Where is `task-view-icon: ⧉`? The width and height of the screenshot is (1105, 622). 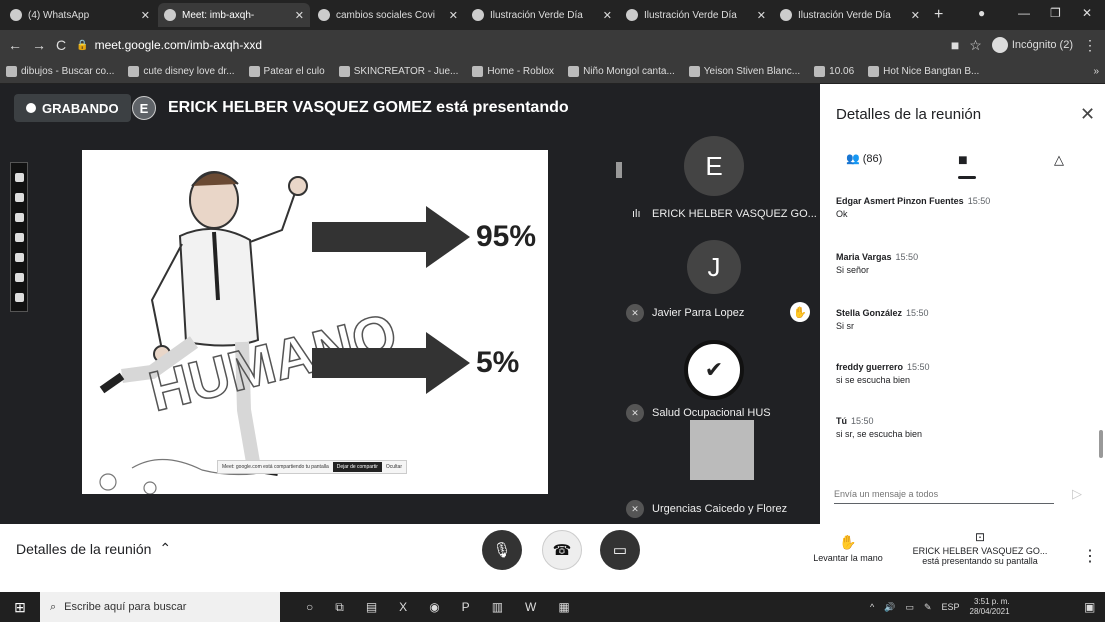
task-view-icon: ⧉ is located at coordinates (339, 607).